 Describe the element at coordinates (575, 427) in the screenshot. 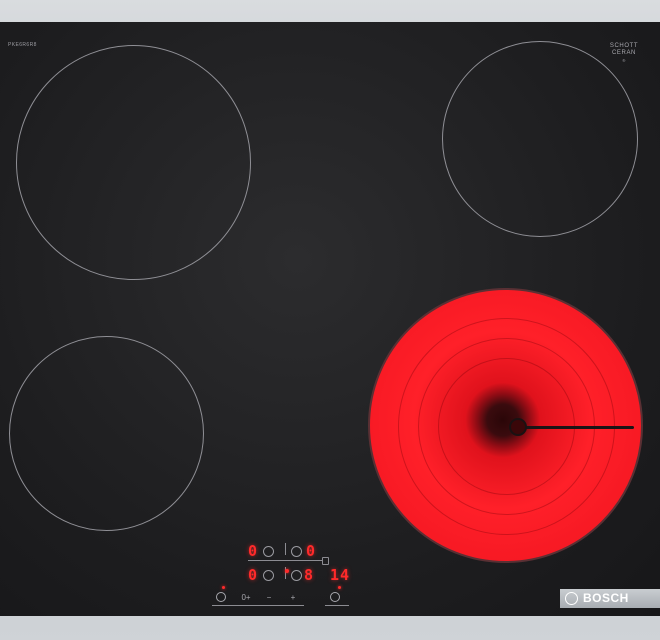

I see `heating-element-lead` at that location.